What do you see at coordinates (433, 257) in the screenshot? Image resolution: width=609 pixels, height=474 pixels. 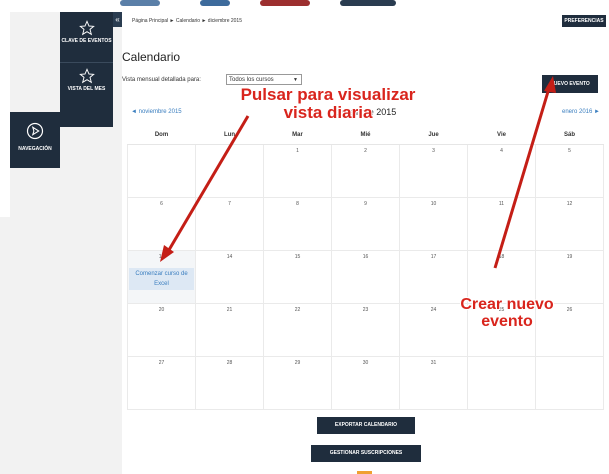 I see `day-number: 17` at bounding box center [433, 257].